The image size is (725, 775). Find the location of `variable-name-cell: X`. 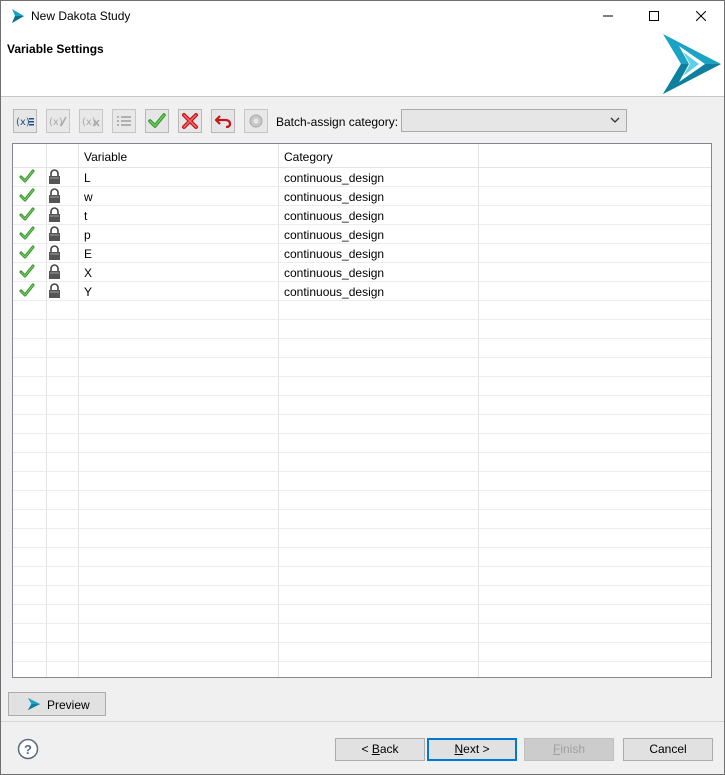

variable-name-cell: X is located at coordinates (88, 273).